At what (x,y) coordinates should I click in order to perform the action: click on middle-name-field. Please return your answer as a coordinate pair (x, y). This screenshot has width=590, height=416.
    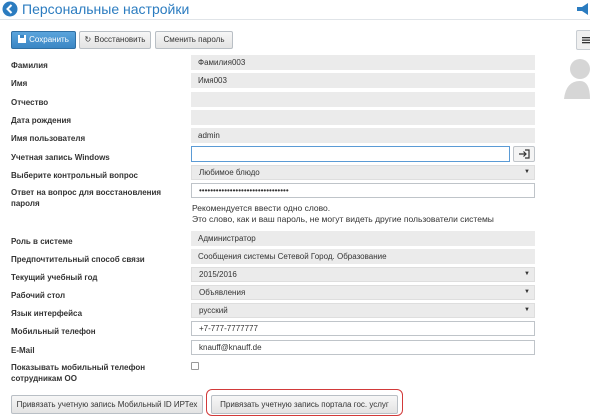
    Looking at the image, I should click on (363, 99).